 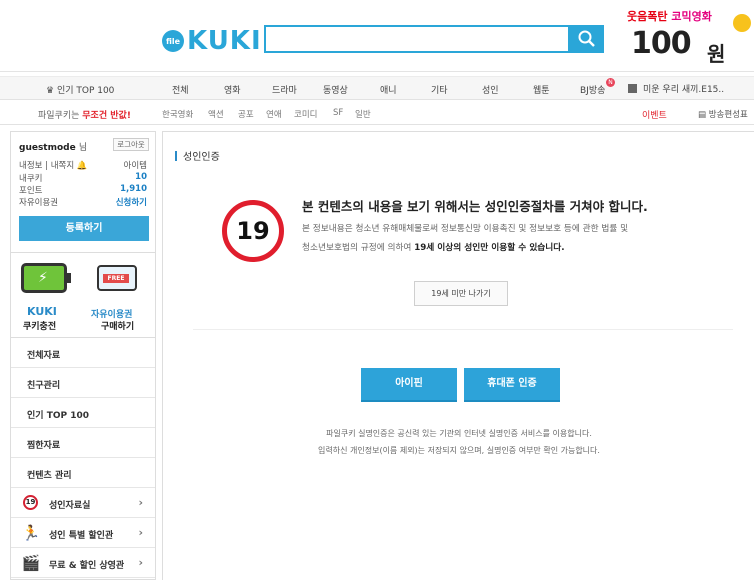 What do you see at coordinates (246, 114) in the screenshot?
I see `genre-horror: 공포` at bounding box center [246, 114].